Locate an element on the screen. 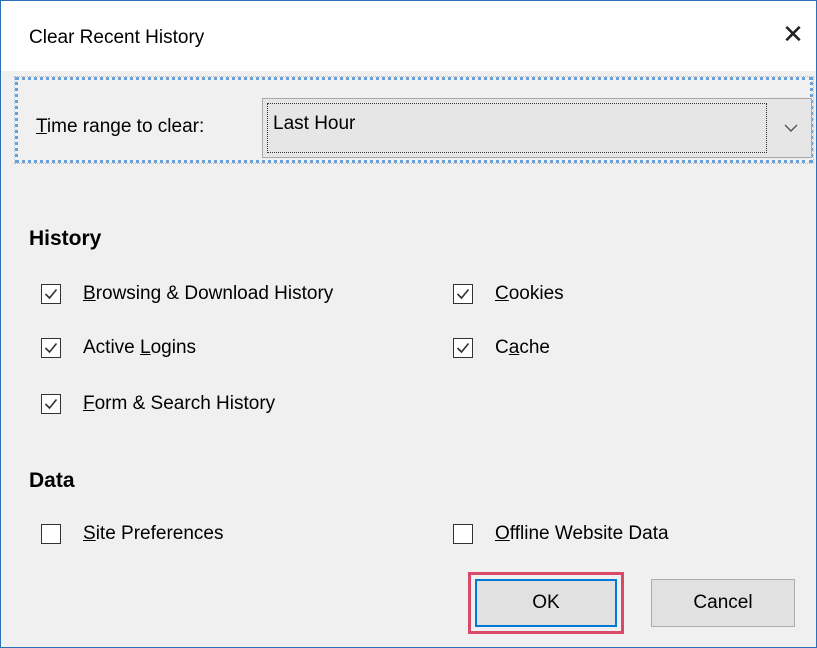 This screenshot has width=817, height=648. time-range-row: Time range to clear: Last Hour is located at coordinates (414, 120).